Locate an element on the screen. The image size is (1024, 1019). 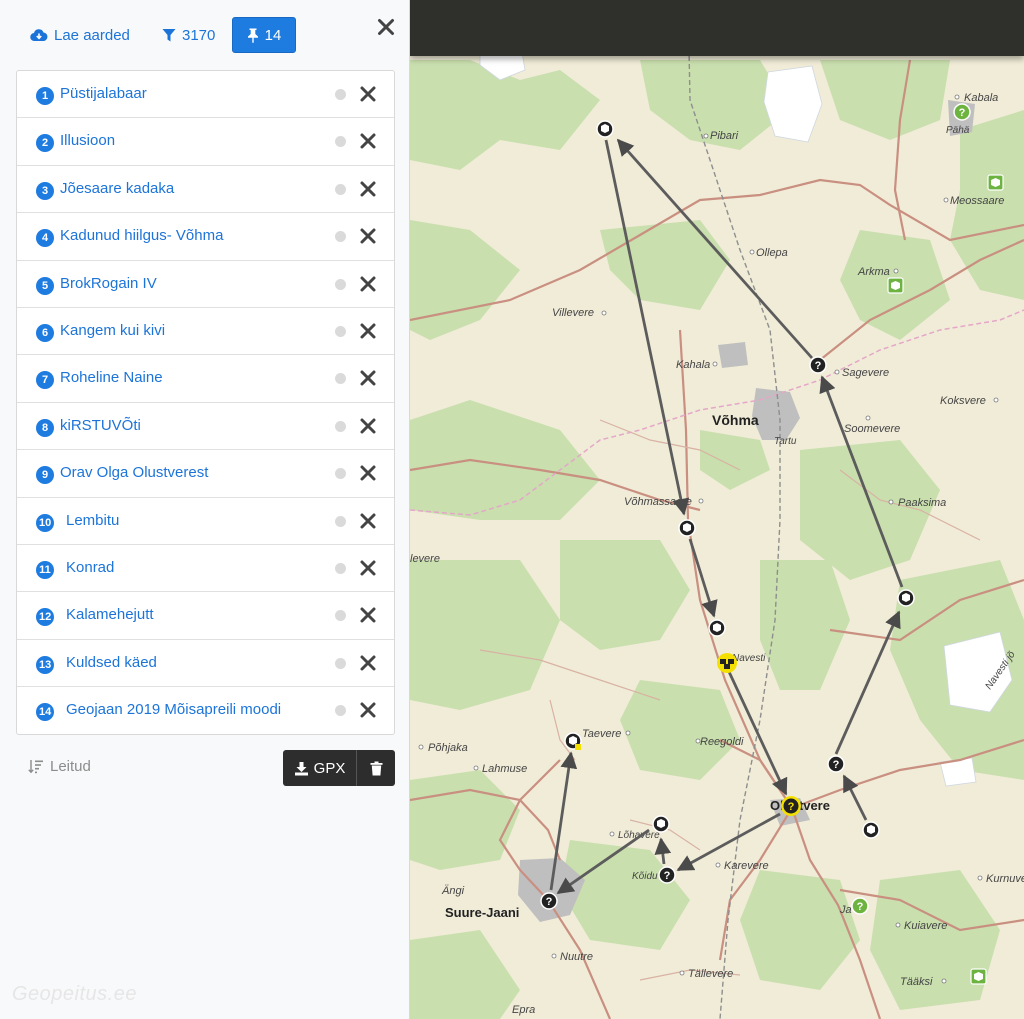
sort-found-button: Leitud is located at coordinates (59, 766).